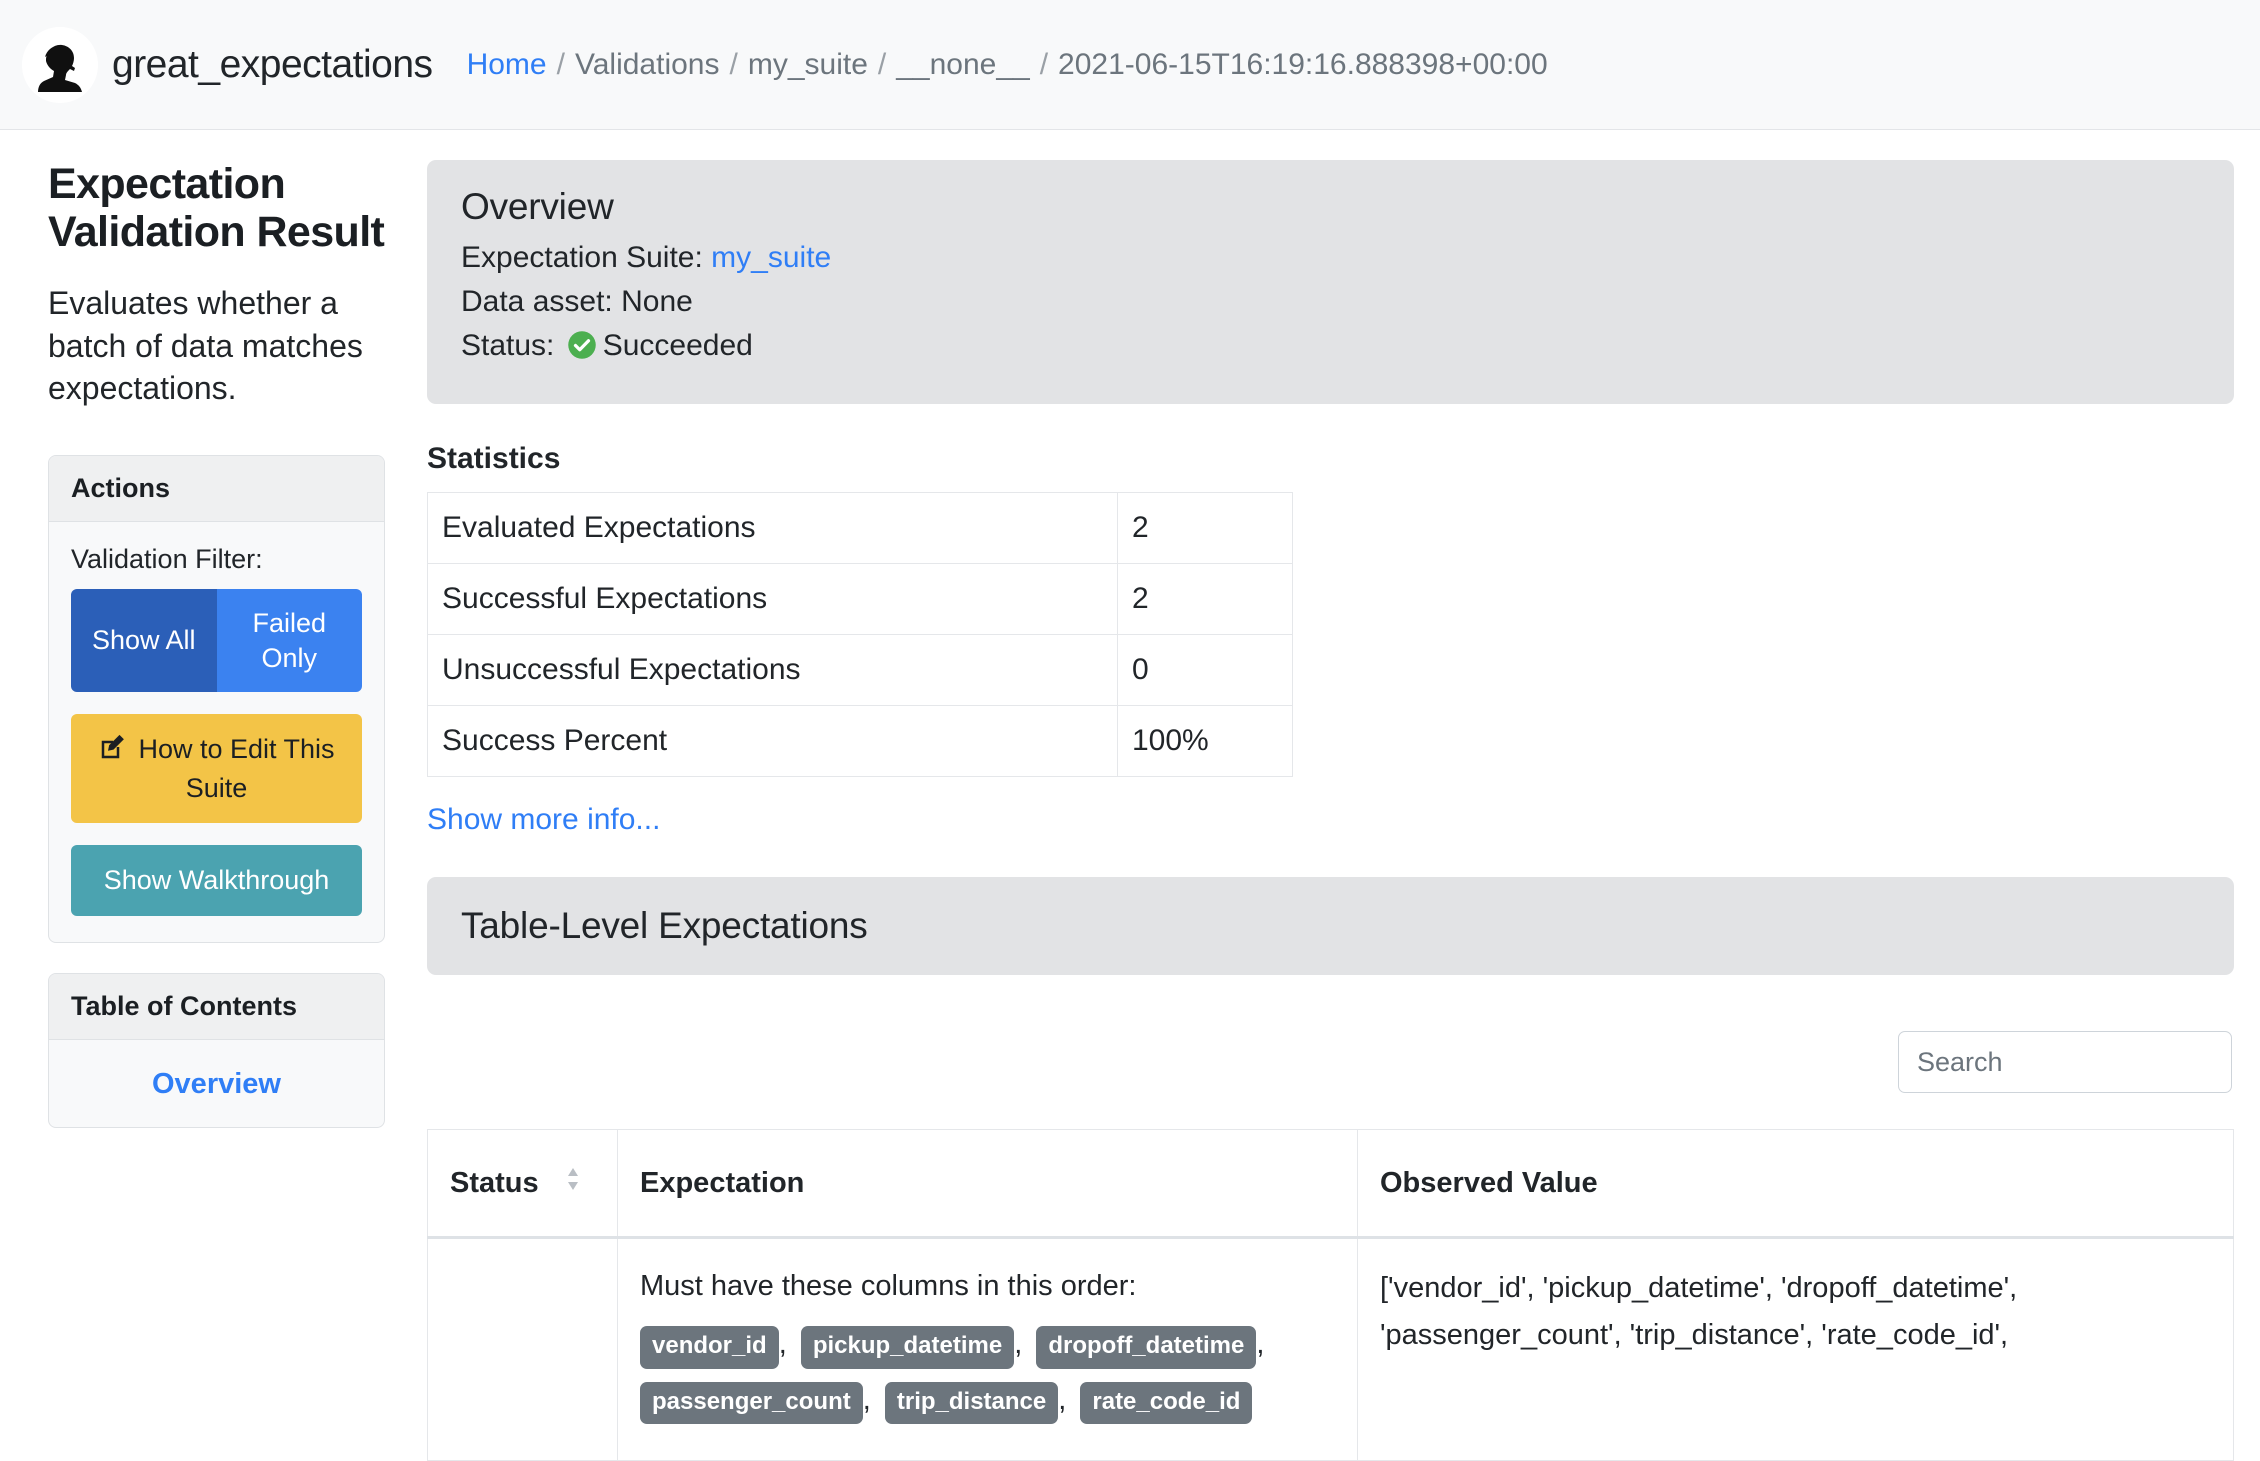 Image resolution: width=2260 pixels, height=1461 pixels. I want to click on table-header-row: Status Expectation Observed Value, so click(1330, 1184).